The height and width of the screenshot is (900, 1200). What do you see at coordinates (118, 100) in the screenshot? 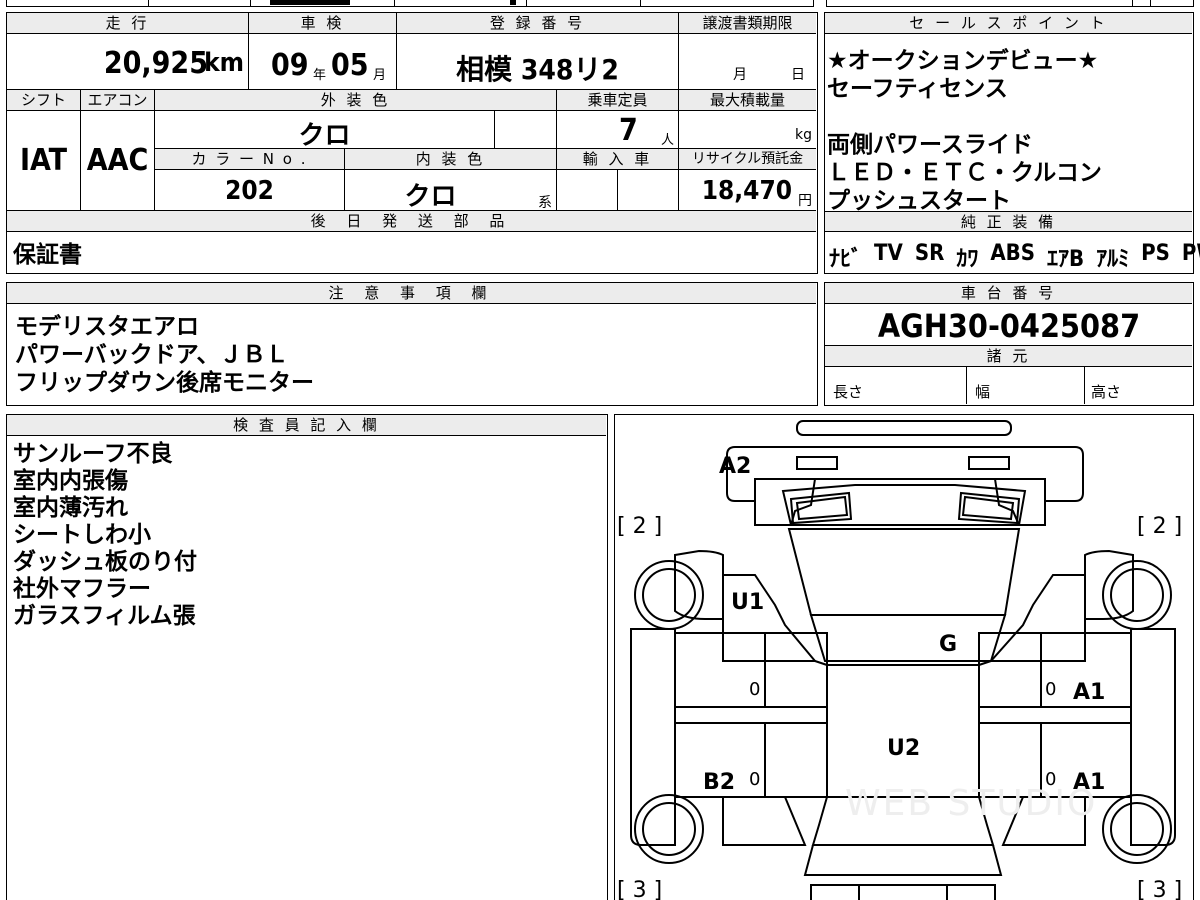
I see `aircon-header: エアコン` at bounding box center [118, 100].